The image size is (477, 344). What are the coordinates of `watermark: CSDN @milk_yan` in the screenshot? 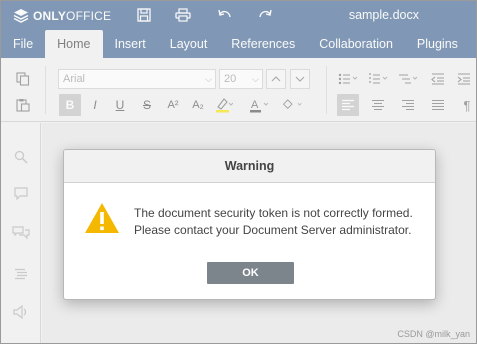 It's located at (433, 334).